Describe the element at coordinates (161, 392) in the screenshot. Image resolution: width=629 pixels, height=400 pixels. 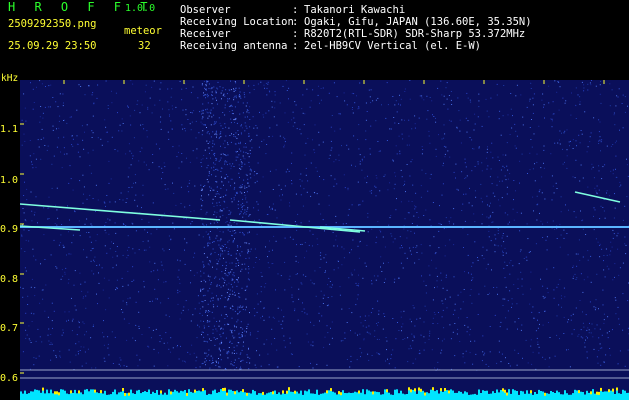
I see `noise-bar-peak` at that location.